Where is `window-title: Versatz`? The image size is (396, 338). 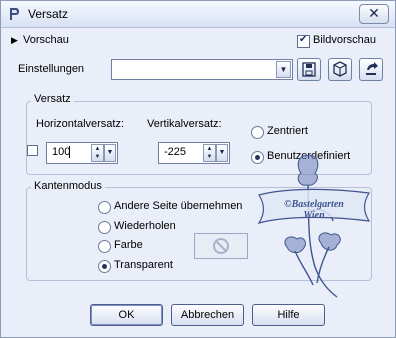 window-title: Versatz is located at coordinates (48, 14).